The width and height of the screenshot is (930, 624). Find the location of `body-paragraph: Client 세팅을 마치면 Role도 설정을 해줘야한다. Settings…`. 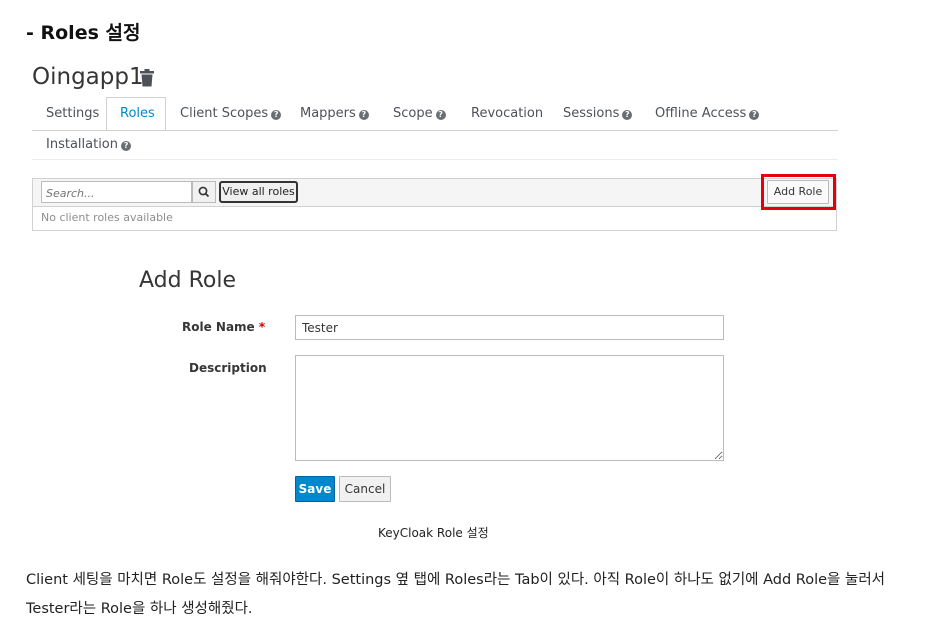

body-paragraph: Client 세팅을 마치면 Role도 설정을 해줘야한다. Settings… is located at coordinates (456, 594).